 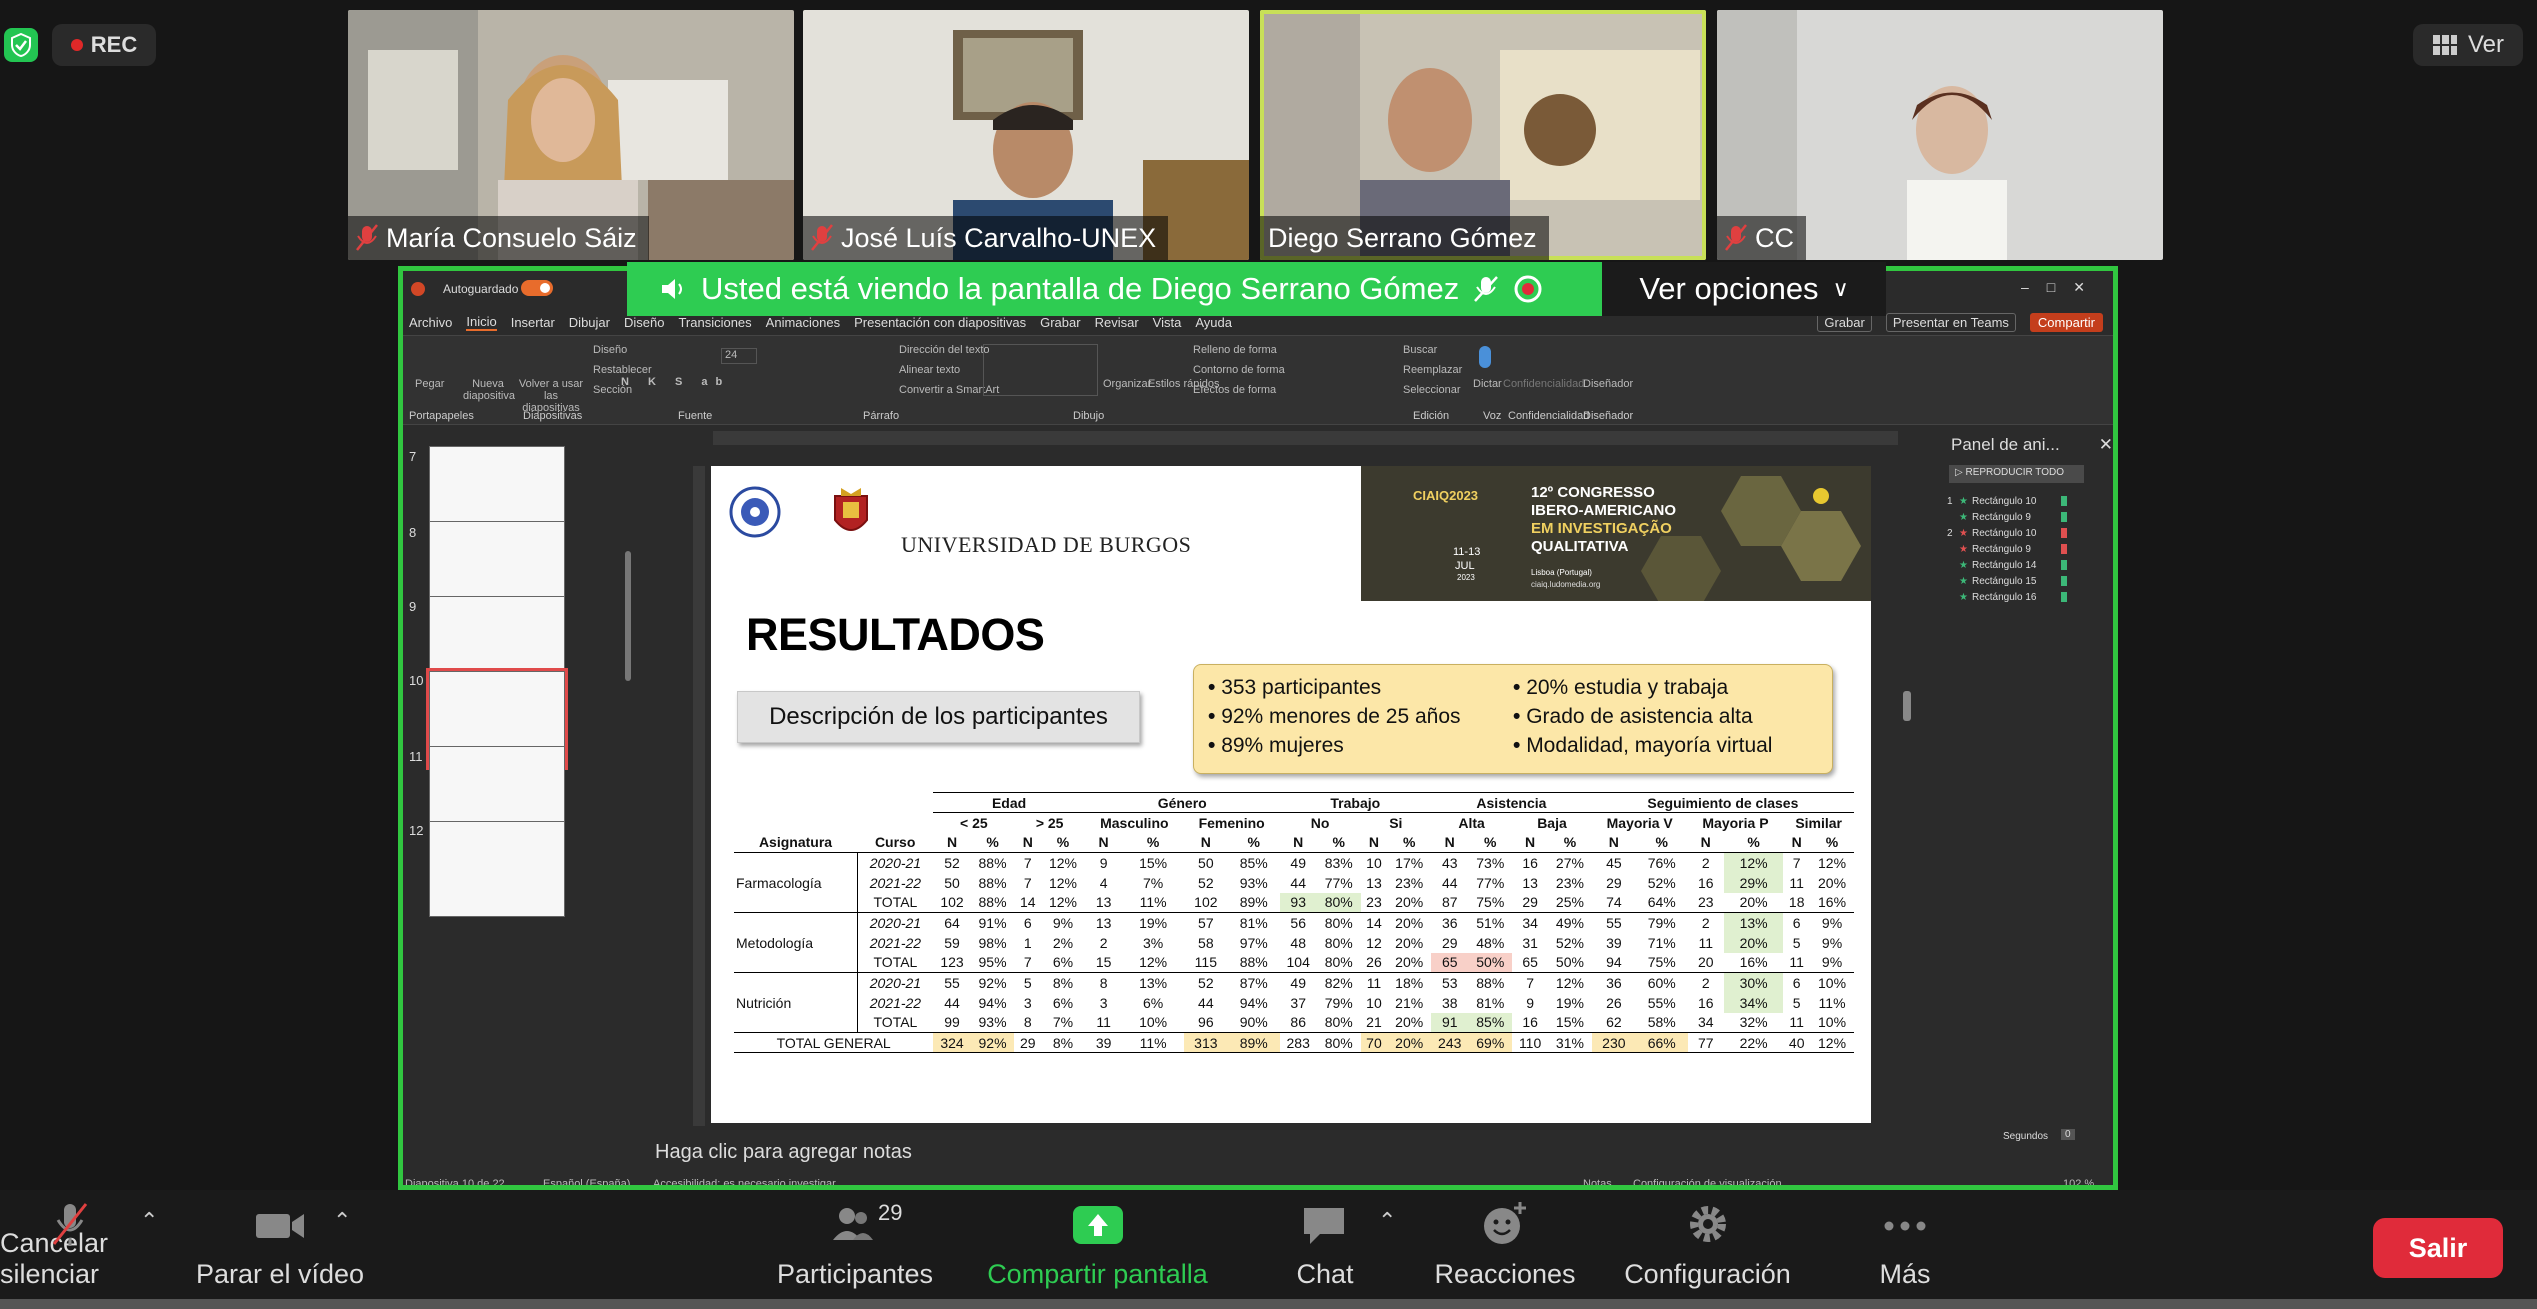 I want to click on chat-button: Chat, so click(x=1325, y=1245).